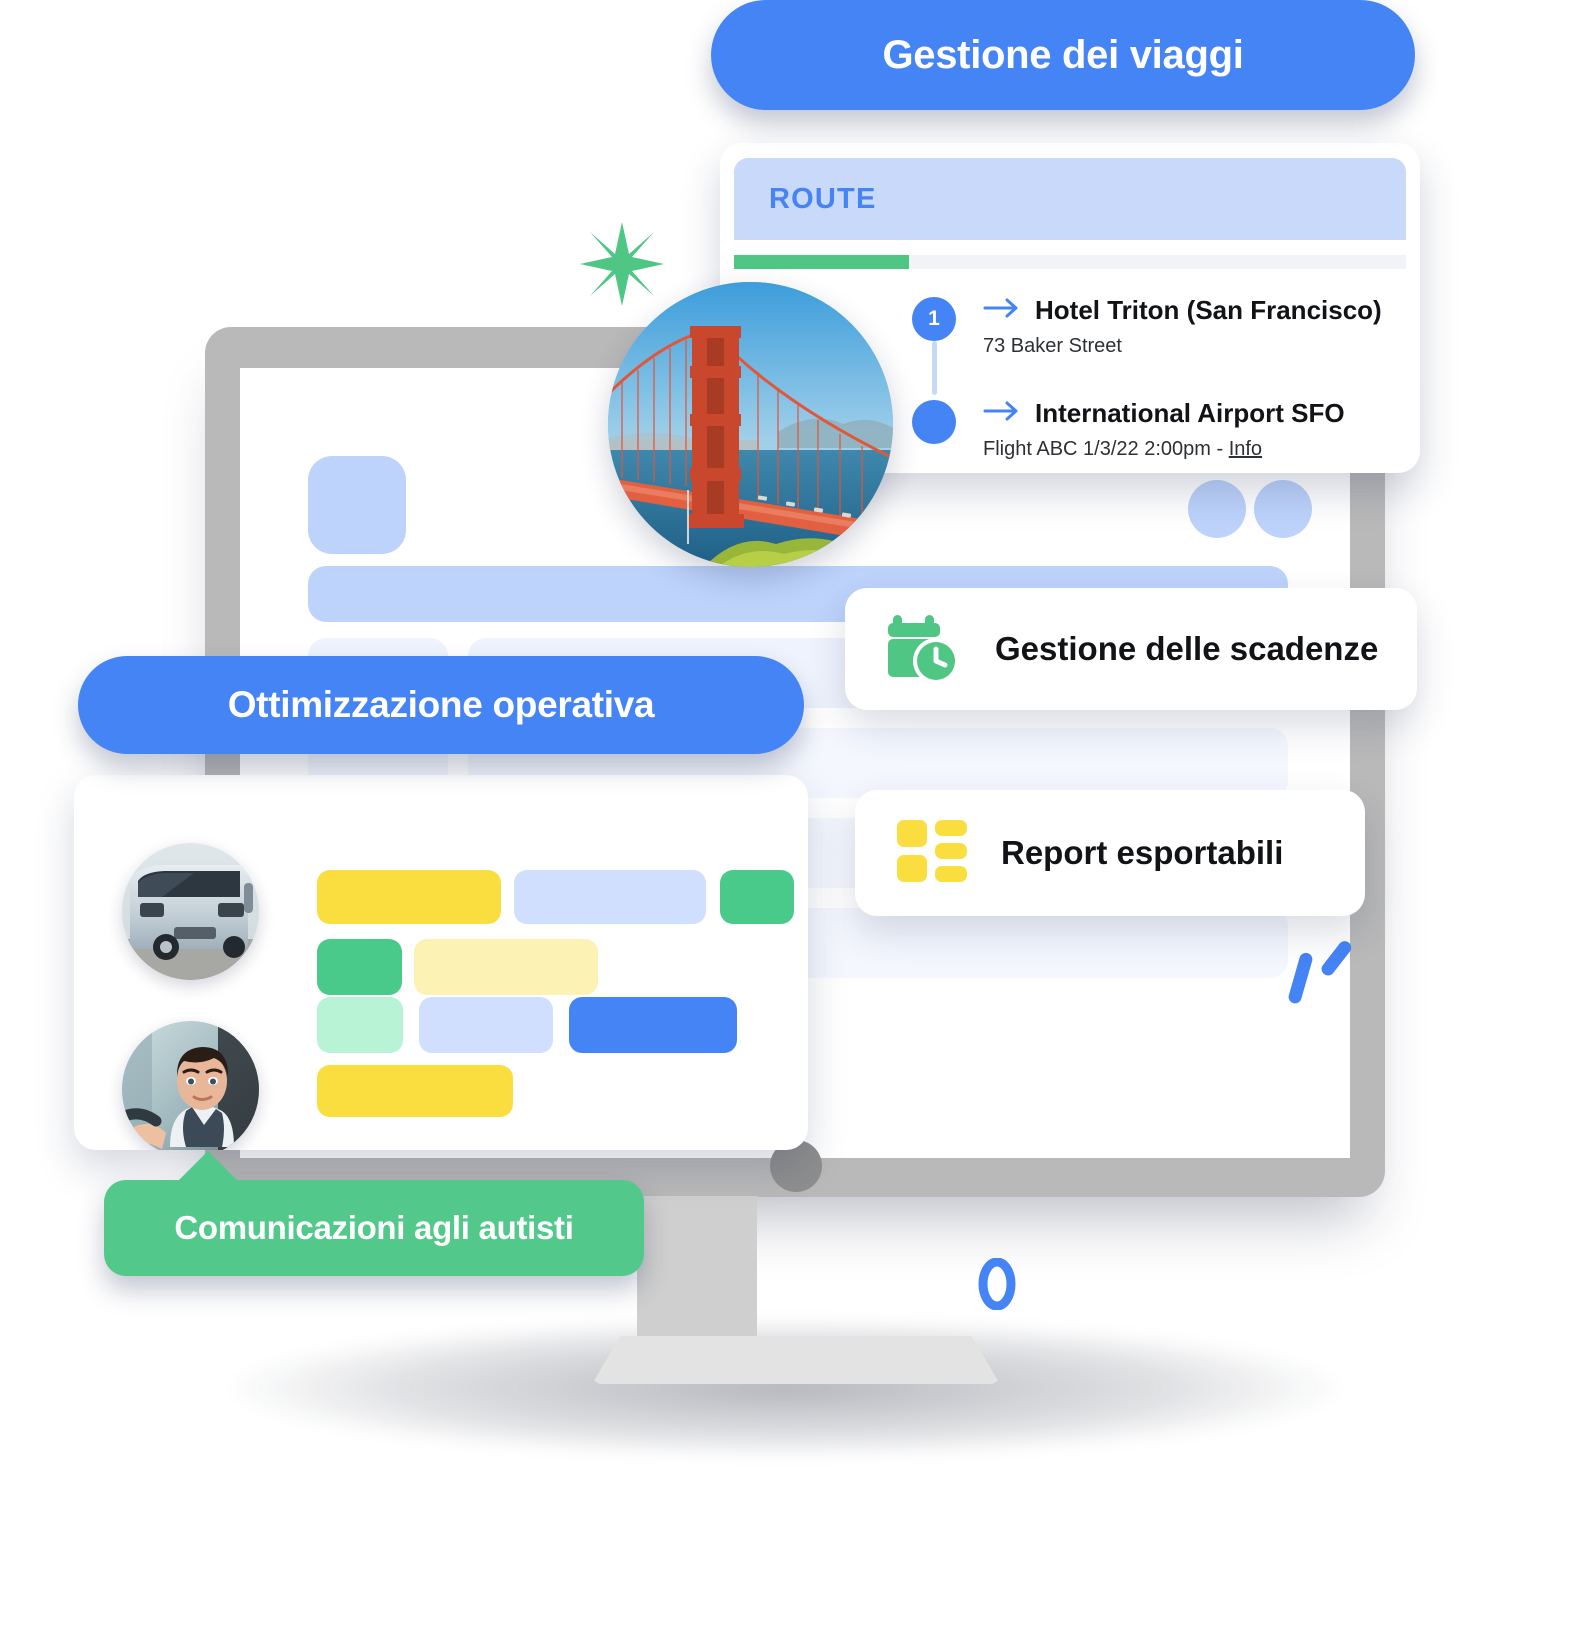 The width and height of the screenshot is (1594, 1642). Describe the element at coordinates (932, 853) in the screenshot. I see `report-grid-icon` at that location.